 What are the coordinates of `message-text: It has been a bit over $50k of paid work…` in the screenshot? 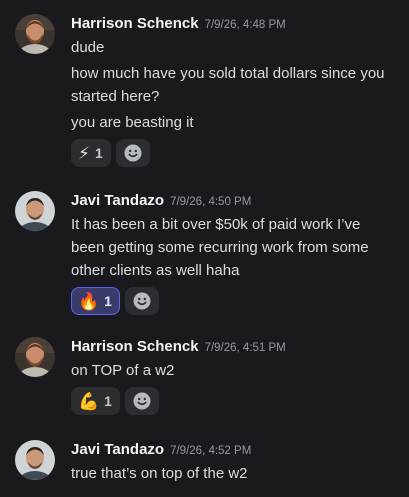 It's located at (220, 247).